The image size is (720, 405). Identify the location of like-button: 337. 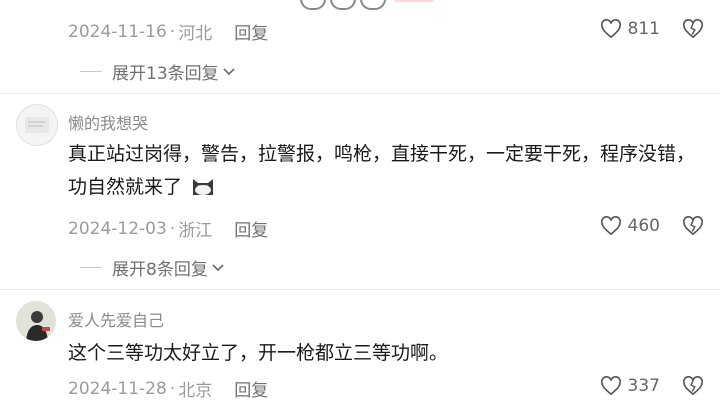
(630, 386).